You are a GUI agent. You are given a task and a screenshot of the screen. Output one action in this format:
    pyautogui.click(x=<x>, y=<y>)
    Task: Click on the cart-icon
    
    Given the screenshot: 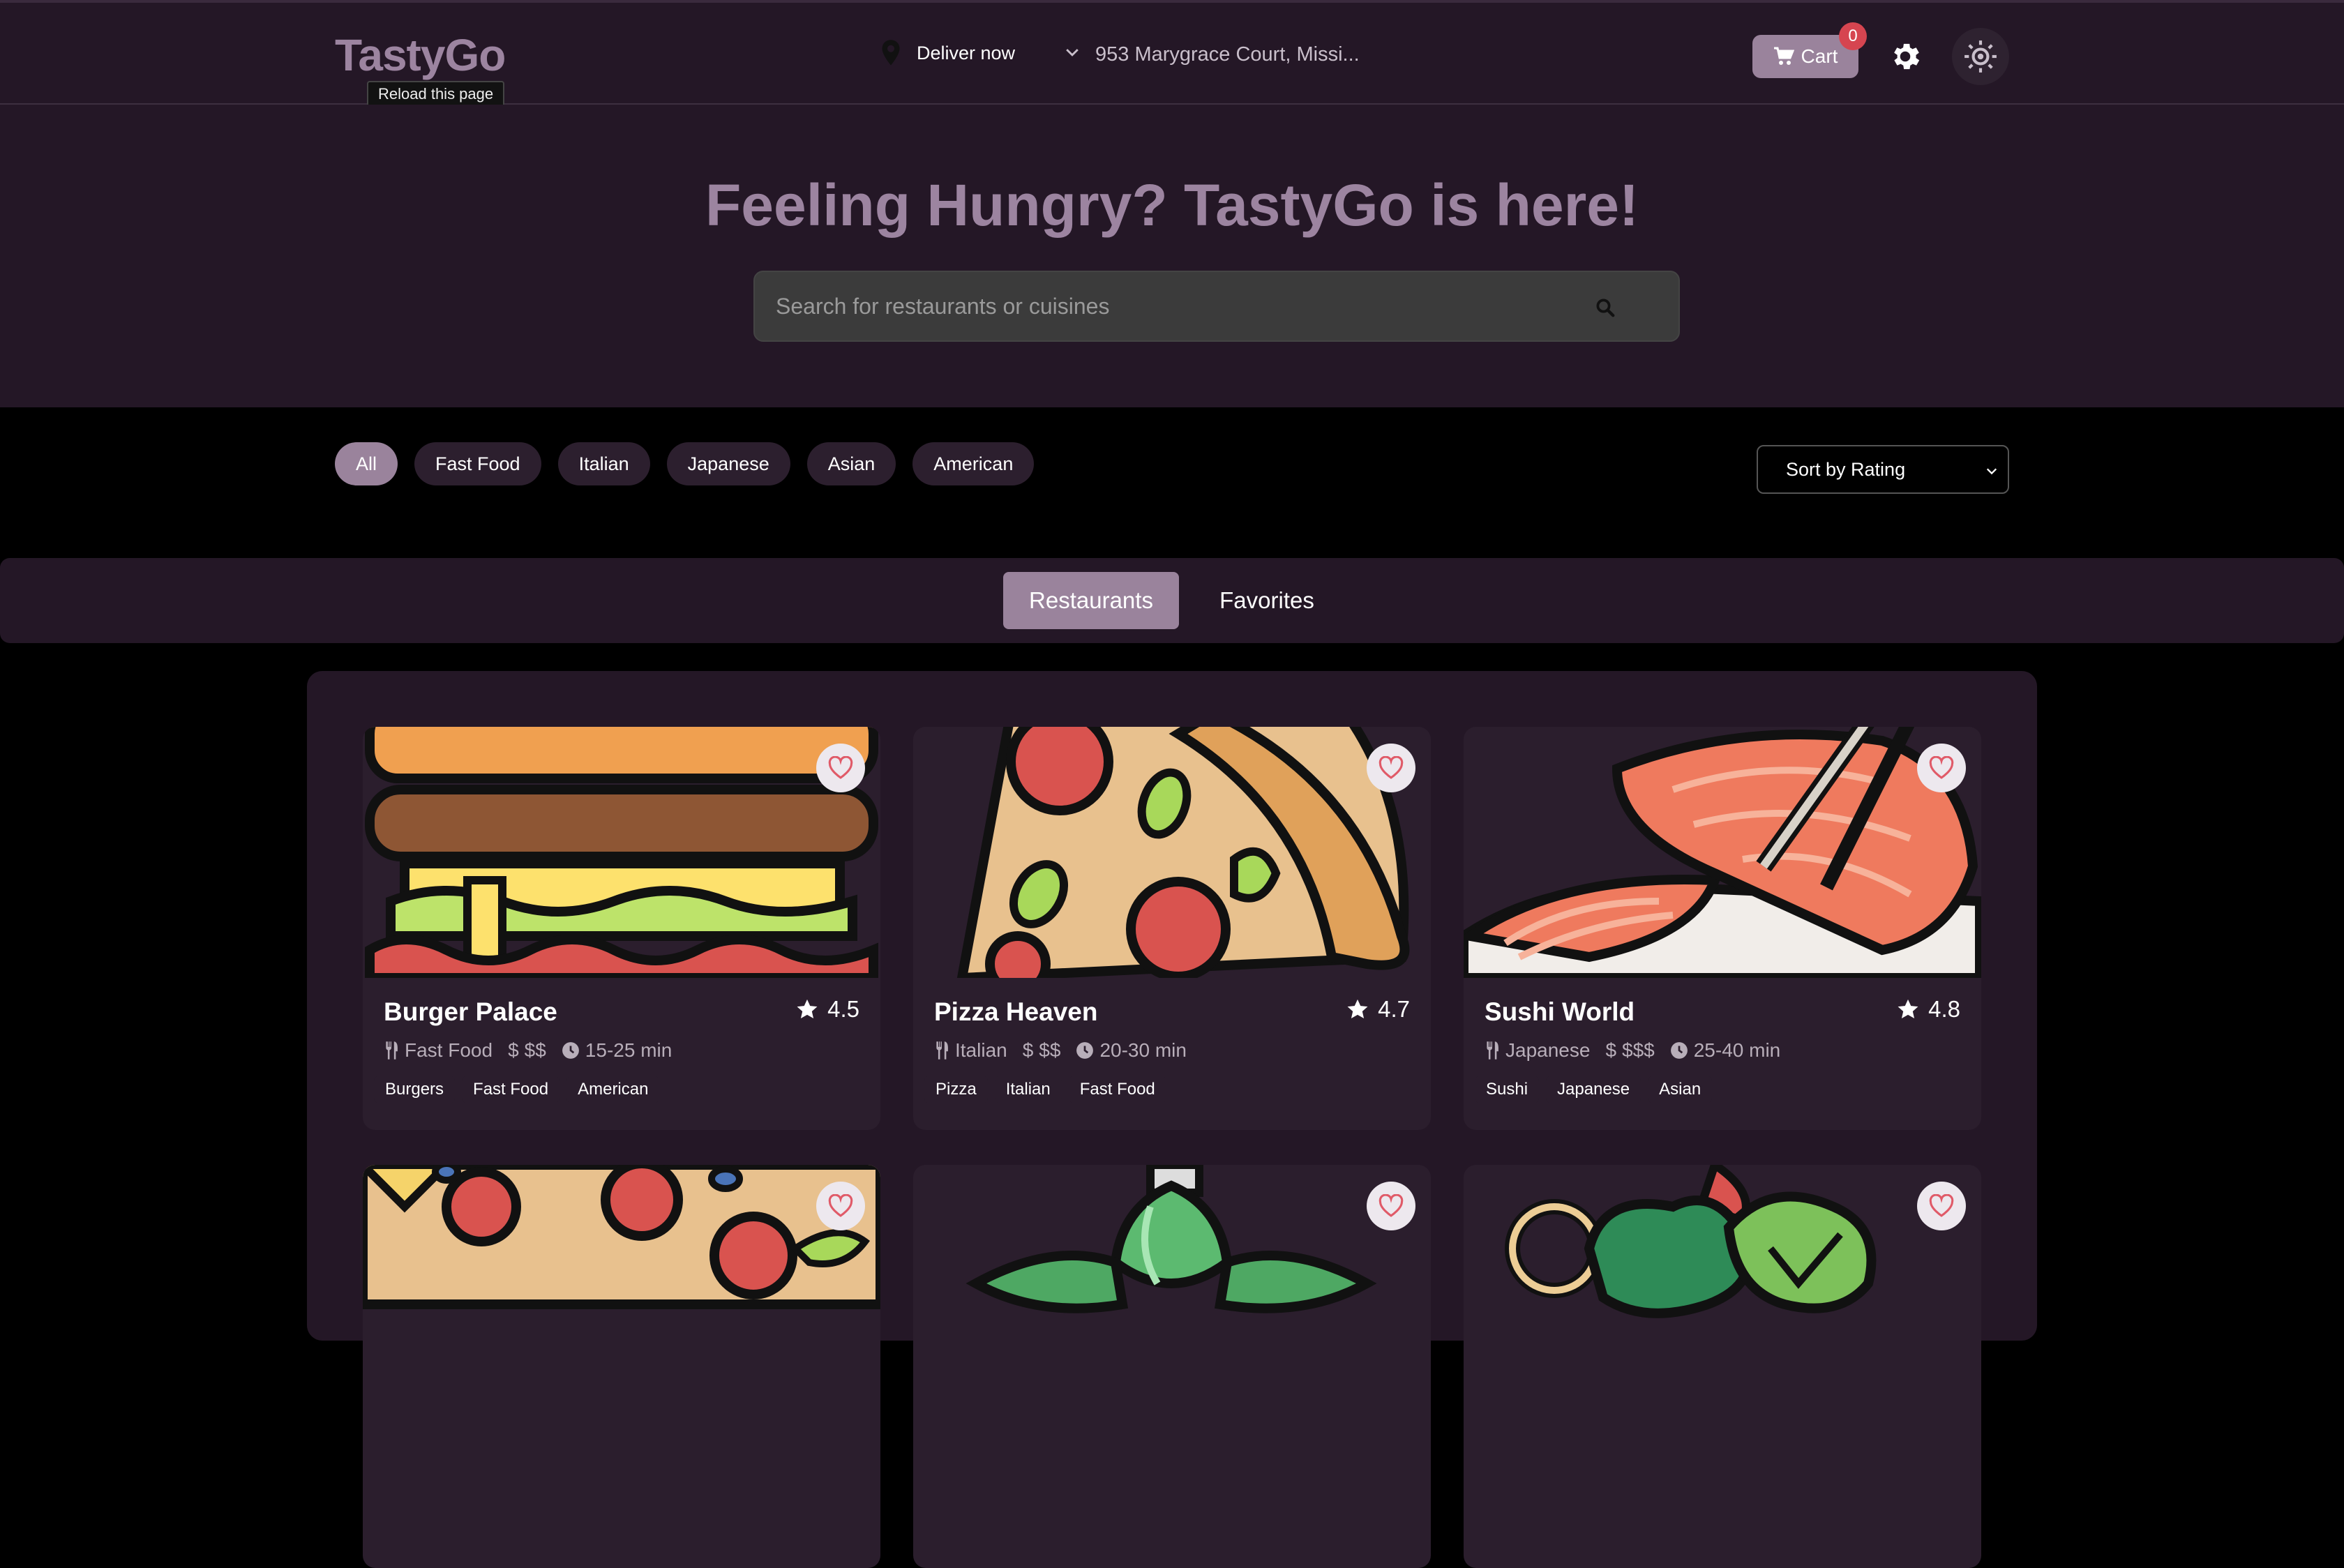 What is the action you would take?
    pyautogui.click(x=1783, y=56)
    